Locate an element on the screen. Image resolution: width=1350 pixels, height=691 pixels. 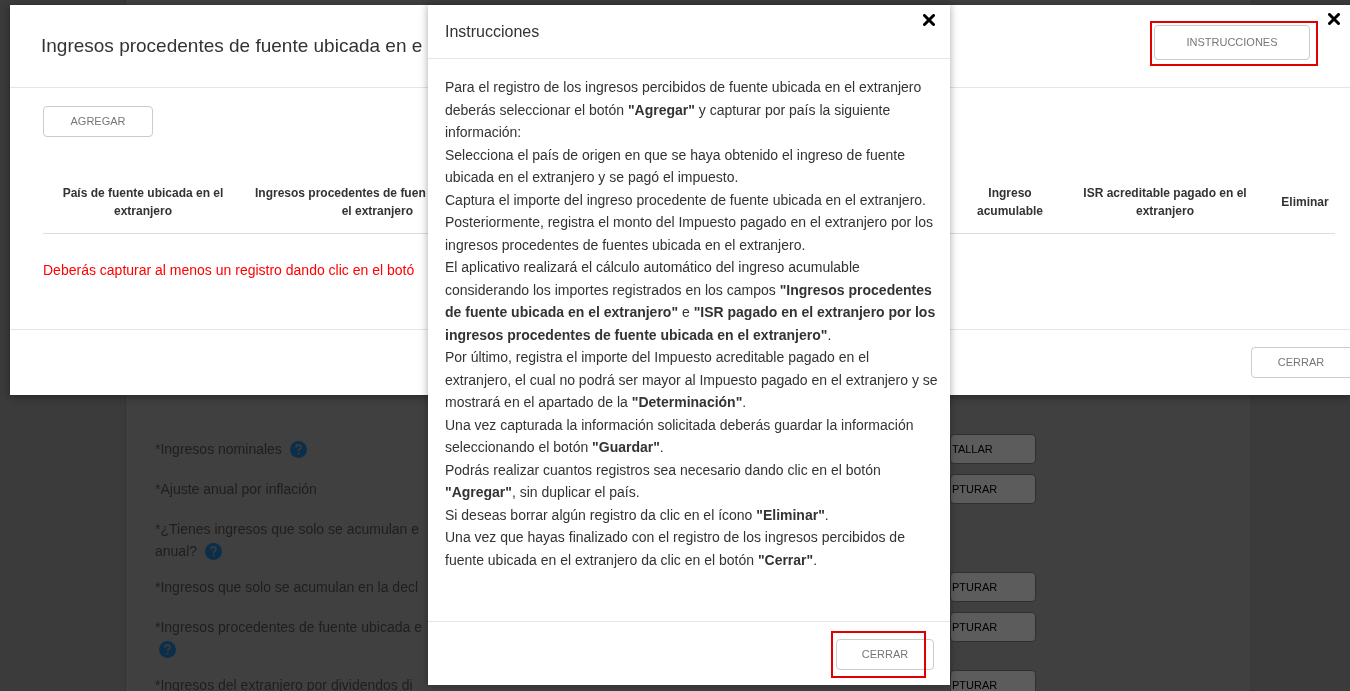
instruction-paragraph: Una vez que hayas finalizado con el registro de los ingresos percibidos de fuente ubicada en el extranjero da clic en el botón "Cerrar". is located at coordinates (675, 549).